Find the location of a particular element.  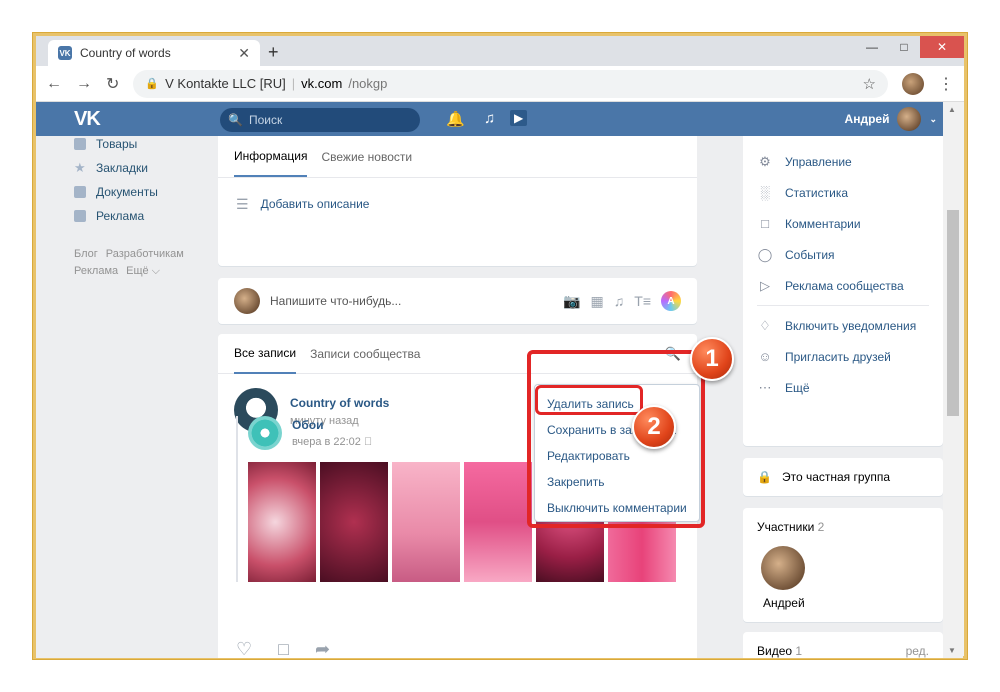

menu-item-stats: ░ Статистика is located at coordinates (843, 192).